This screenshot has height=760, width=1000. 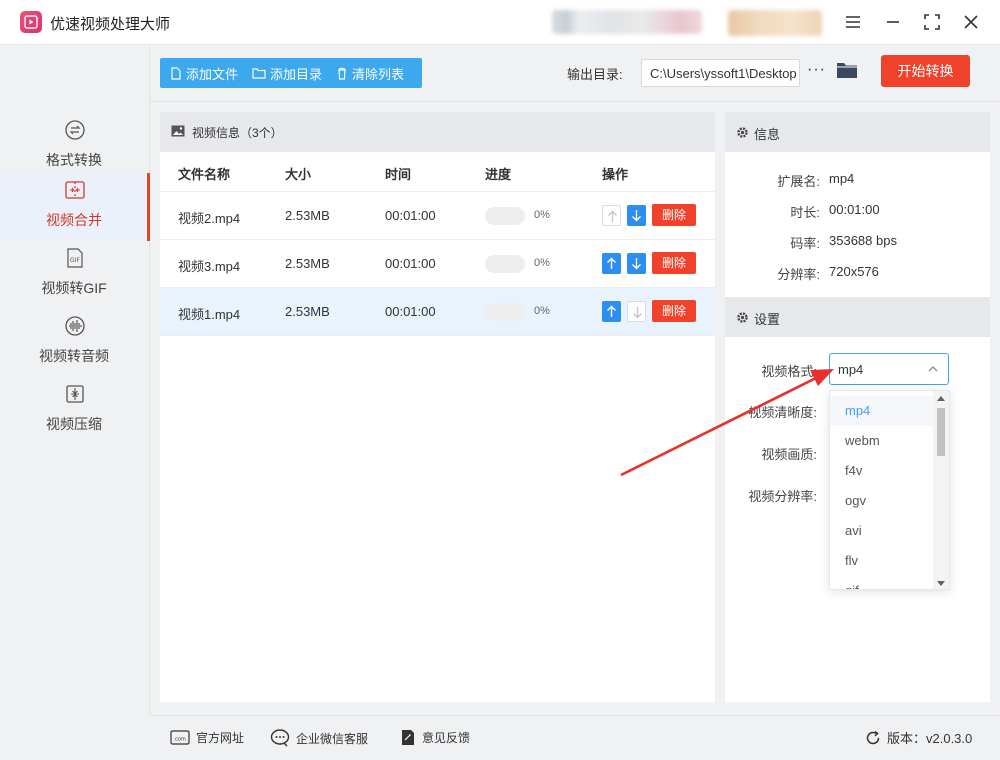 What do you see at coordinates (207, 737) in the screenshot?
I see `official-website-link: .com 官方网址` at bounding box center [207, 737].